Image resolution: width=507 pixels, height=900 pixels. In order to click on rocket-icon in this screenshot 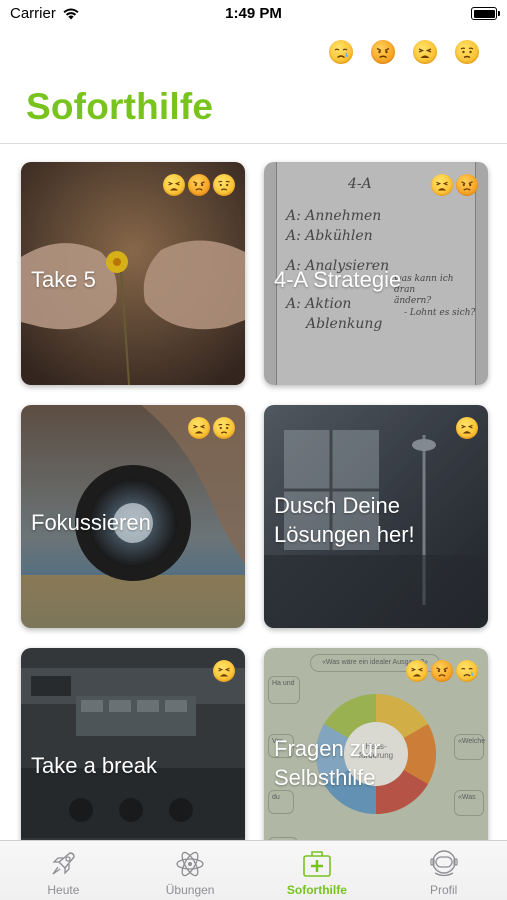, I will do `click(64, 863)`.